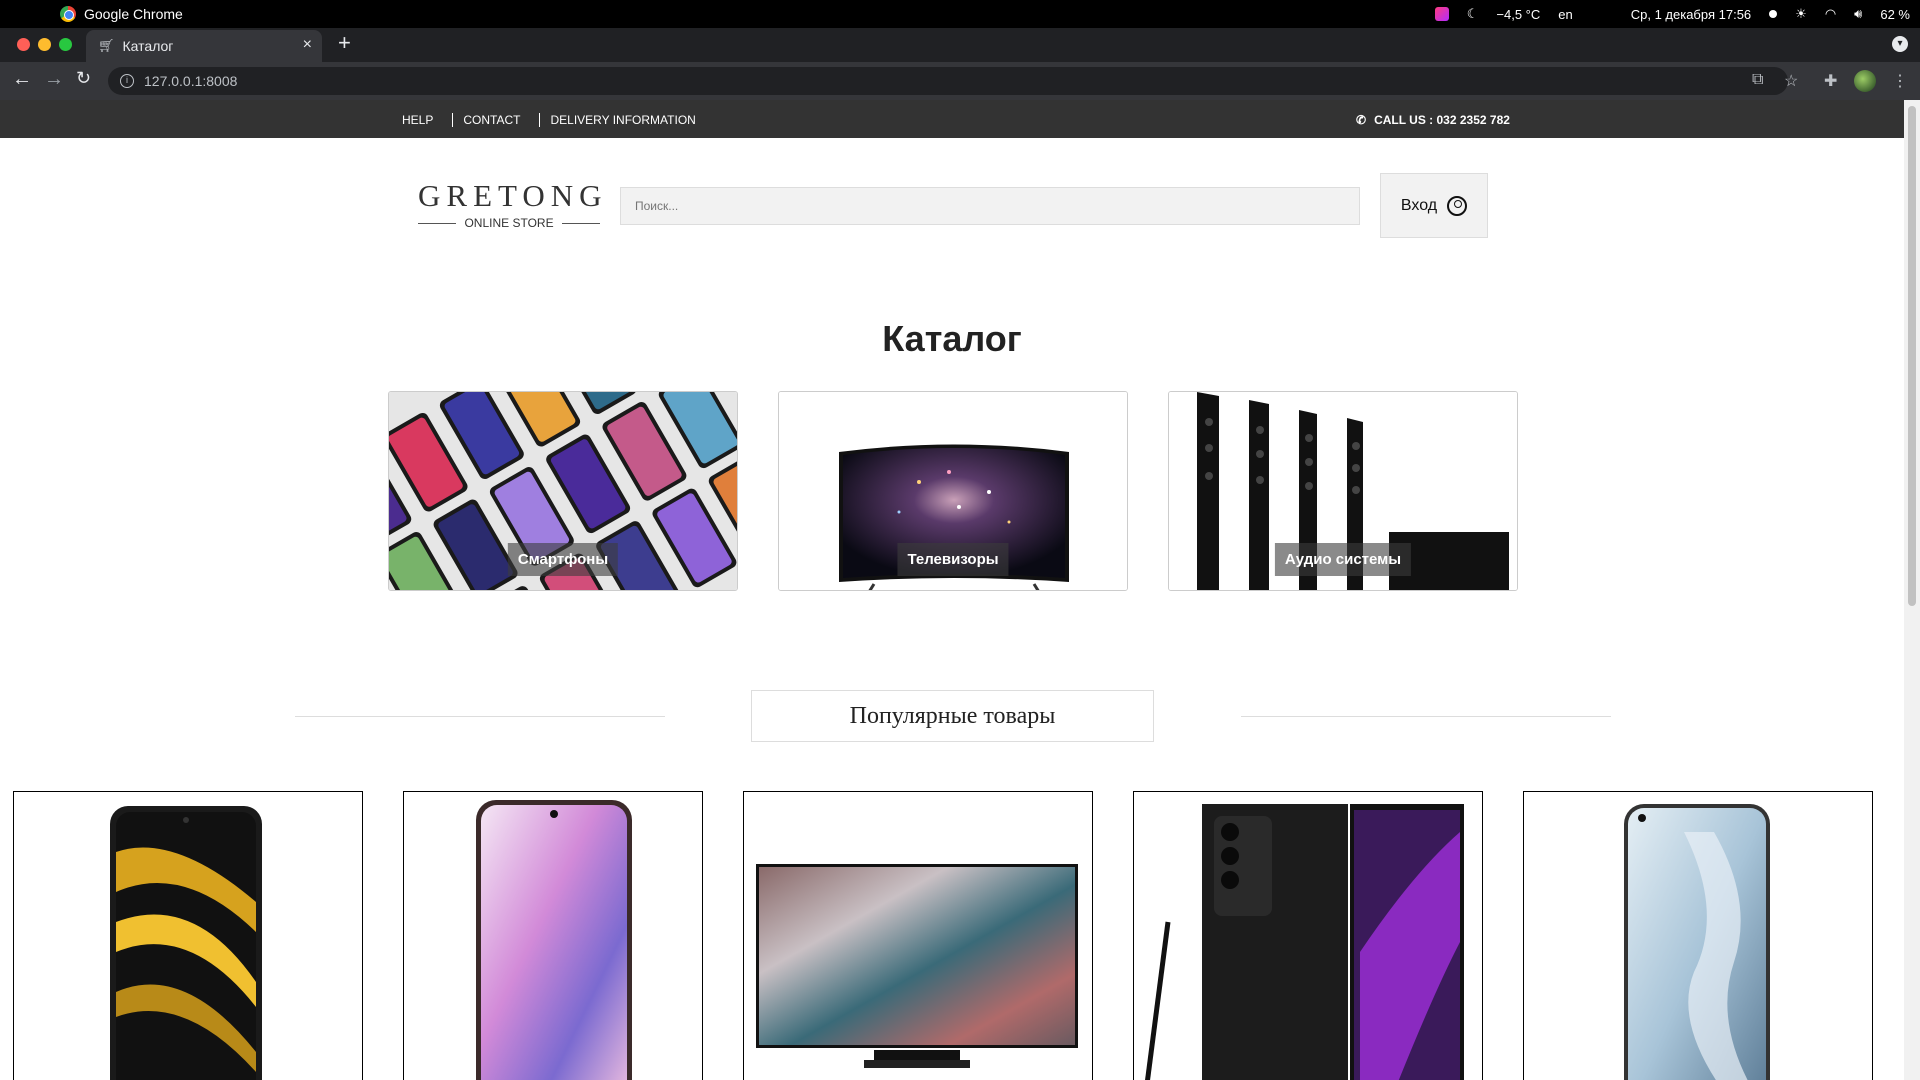 The height and width of the screenshot is (1080, 1920). I want to click on catalog-heading: Каталог, so click(952, 338).